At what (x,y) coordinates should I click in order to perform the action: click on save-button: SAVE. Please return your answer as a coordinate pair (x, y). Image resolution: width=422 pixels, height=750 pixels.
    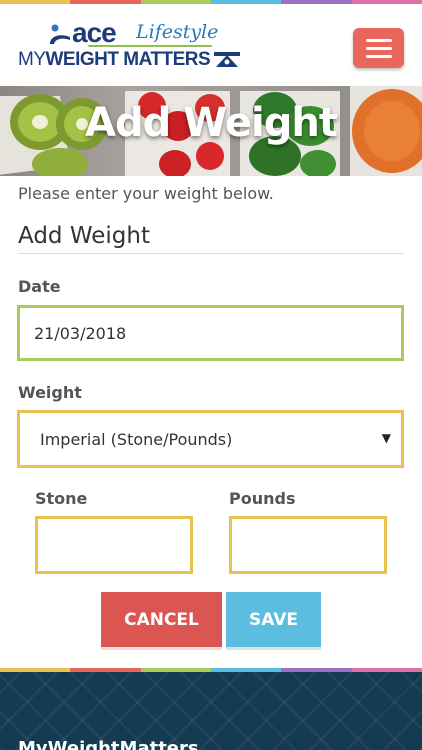
    Looking at the image, I should click on (273, 619).